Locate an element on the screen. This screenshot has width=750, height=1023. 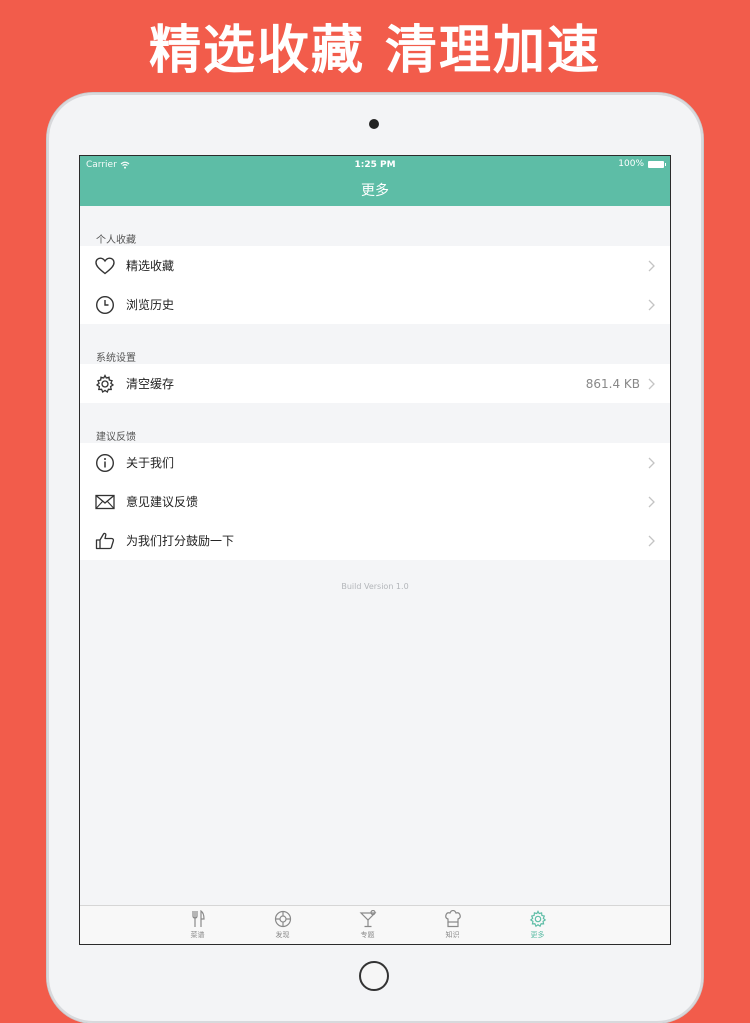
tab-more: 更多 is located at coordinates (537, 925).